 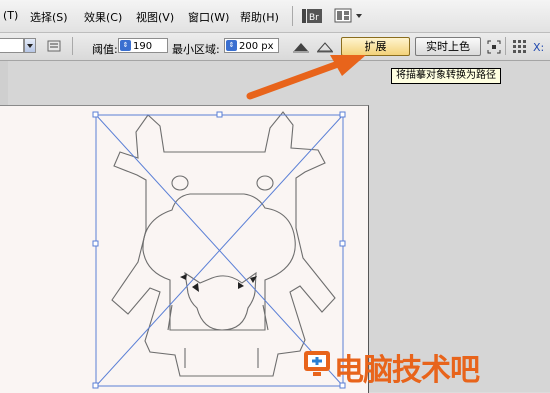 I want to click on monitor-icon, so click(x=317, y=363).